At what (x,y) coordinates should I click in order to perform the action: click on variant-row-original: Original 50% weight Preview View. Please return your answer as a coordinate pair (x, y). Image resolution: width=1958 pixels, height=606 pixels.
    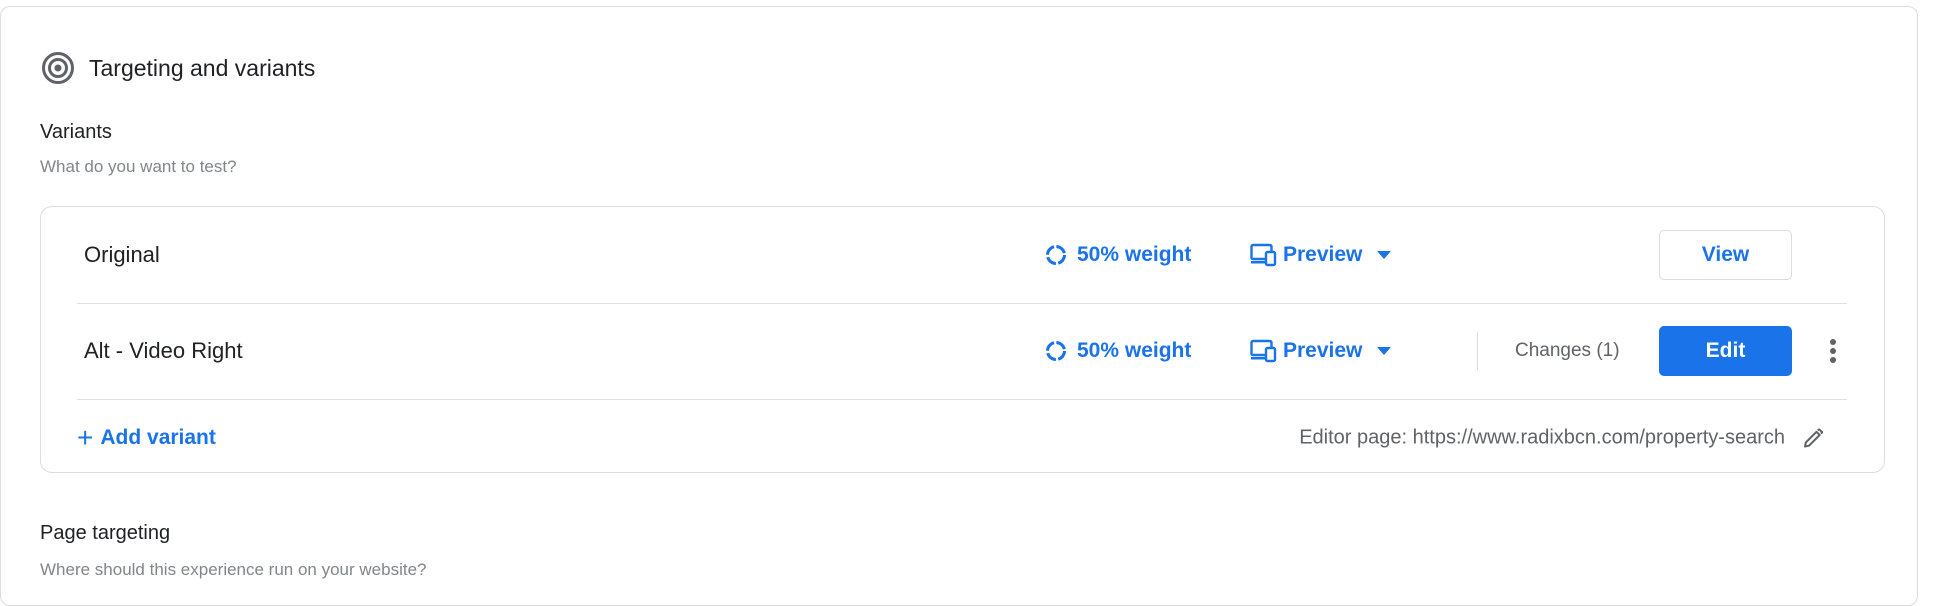
    Looking at the image, I should click on (962, 255).